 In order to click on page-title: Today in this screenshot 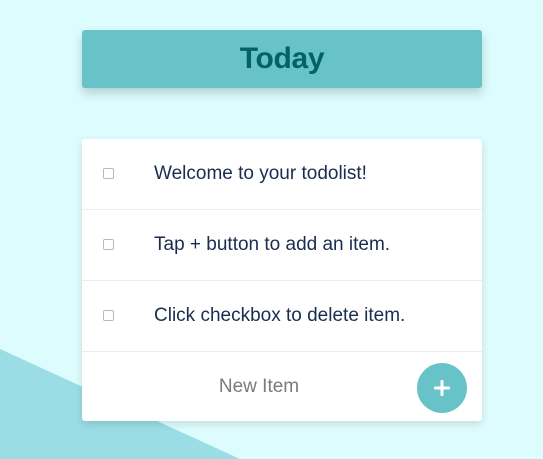, I will do `click(282, 58)`.